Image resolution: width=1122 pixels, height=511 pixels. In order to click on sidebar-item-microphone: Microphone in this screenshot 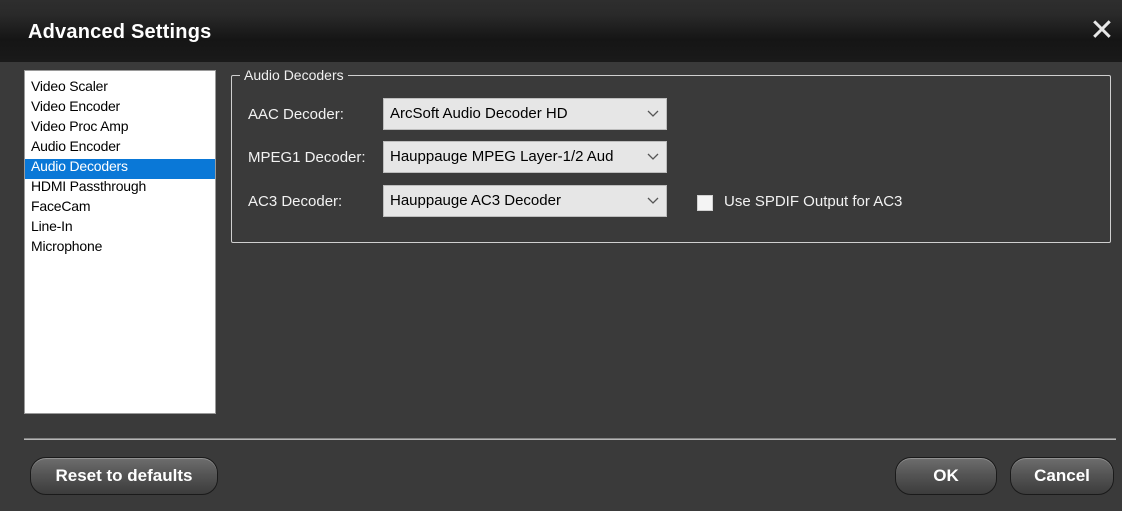, I will do `click(120, 249)`.